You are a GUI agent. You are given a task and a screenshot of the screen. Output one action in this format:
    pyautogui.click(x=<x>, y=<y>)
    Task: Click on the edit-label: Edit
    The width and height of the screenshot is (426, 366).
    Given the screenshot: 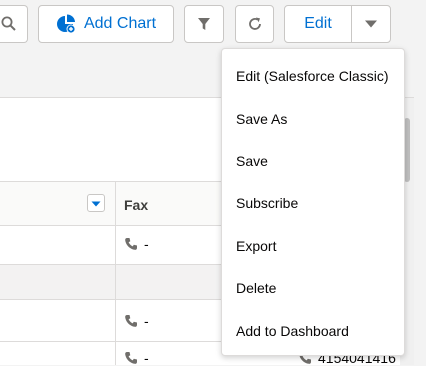 What is the action you would take?
    pyautogui.click(x=318, y=23)
    